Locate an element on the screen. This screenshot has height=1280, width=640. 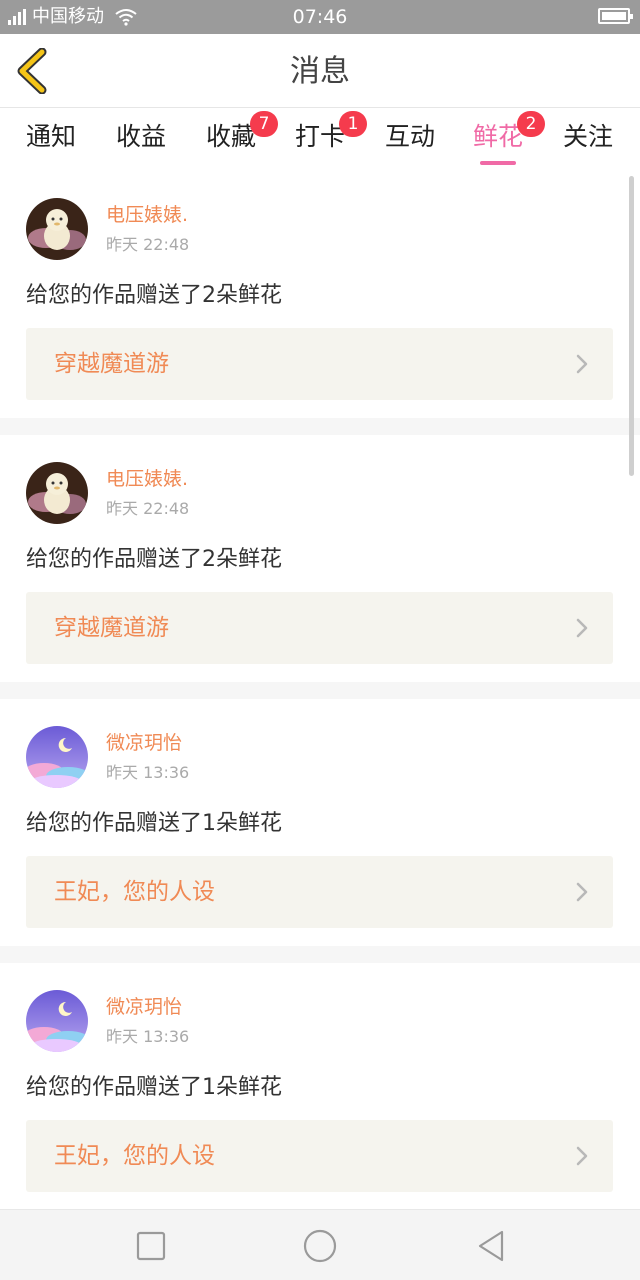
tab-label: 互动 is located at coordinates (410, 136).